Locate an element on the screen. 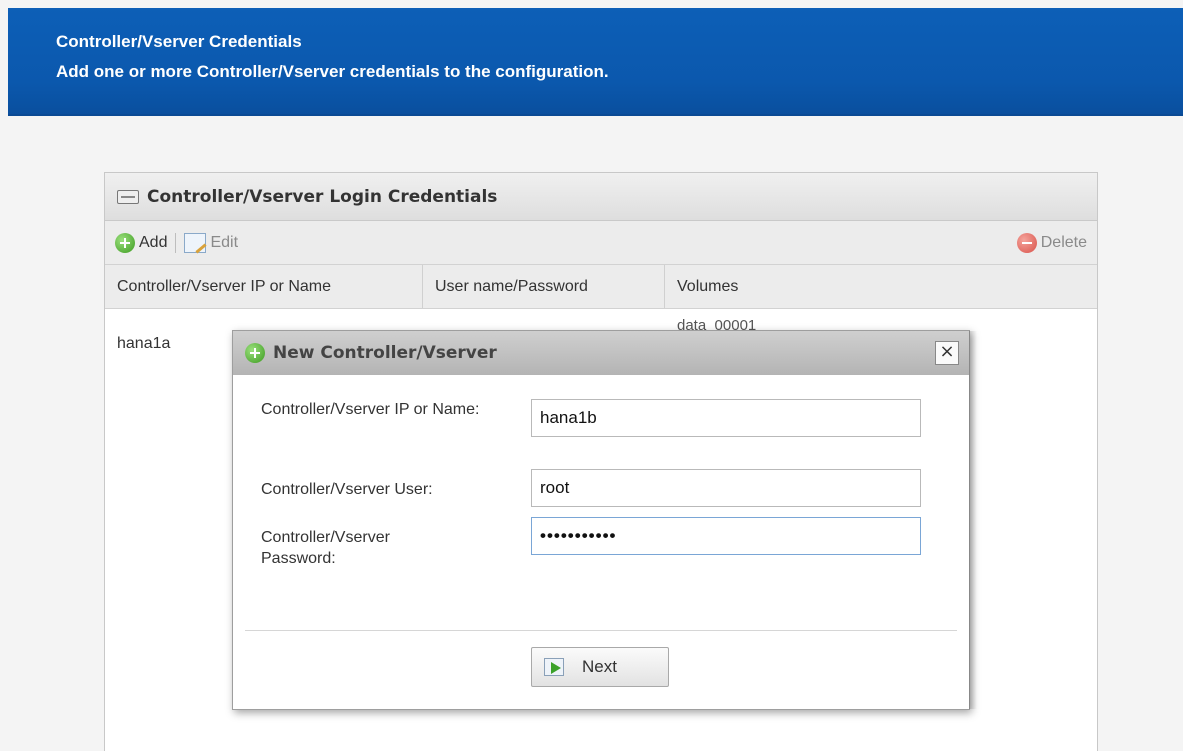 This screenshot has width=1183, height=751. password-field: ••••••••••• is located at coordinates (726, 536).